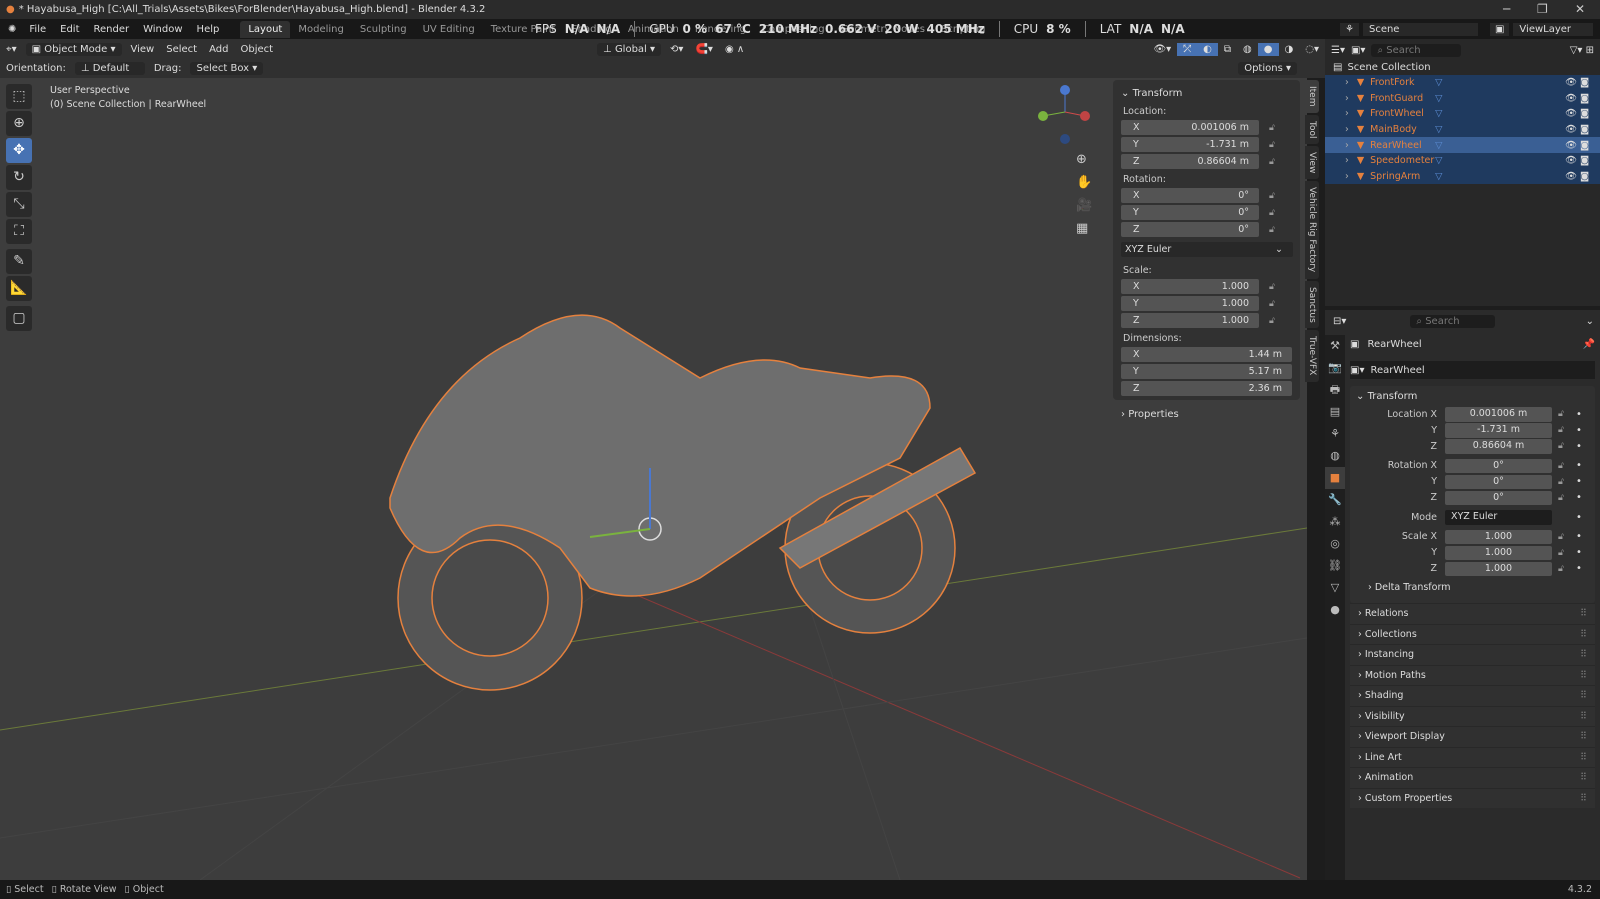  I want to click on properties-options-icon: ⌄, so click(1593, 321).